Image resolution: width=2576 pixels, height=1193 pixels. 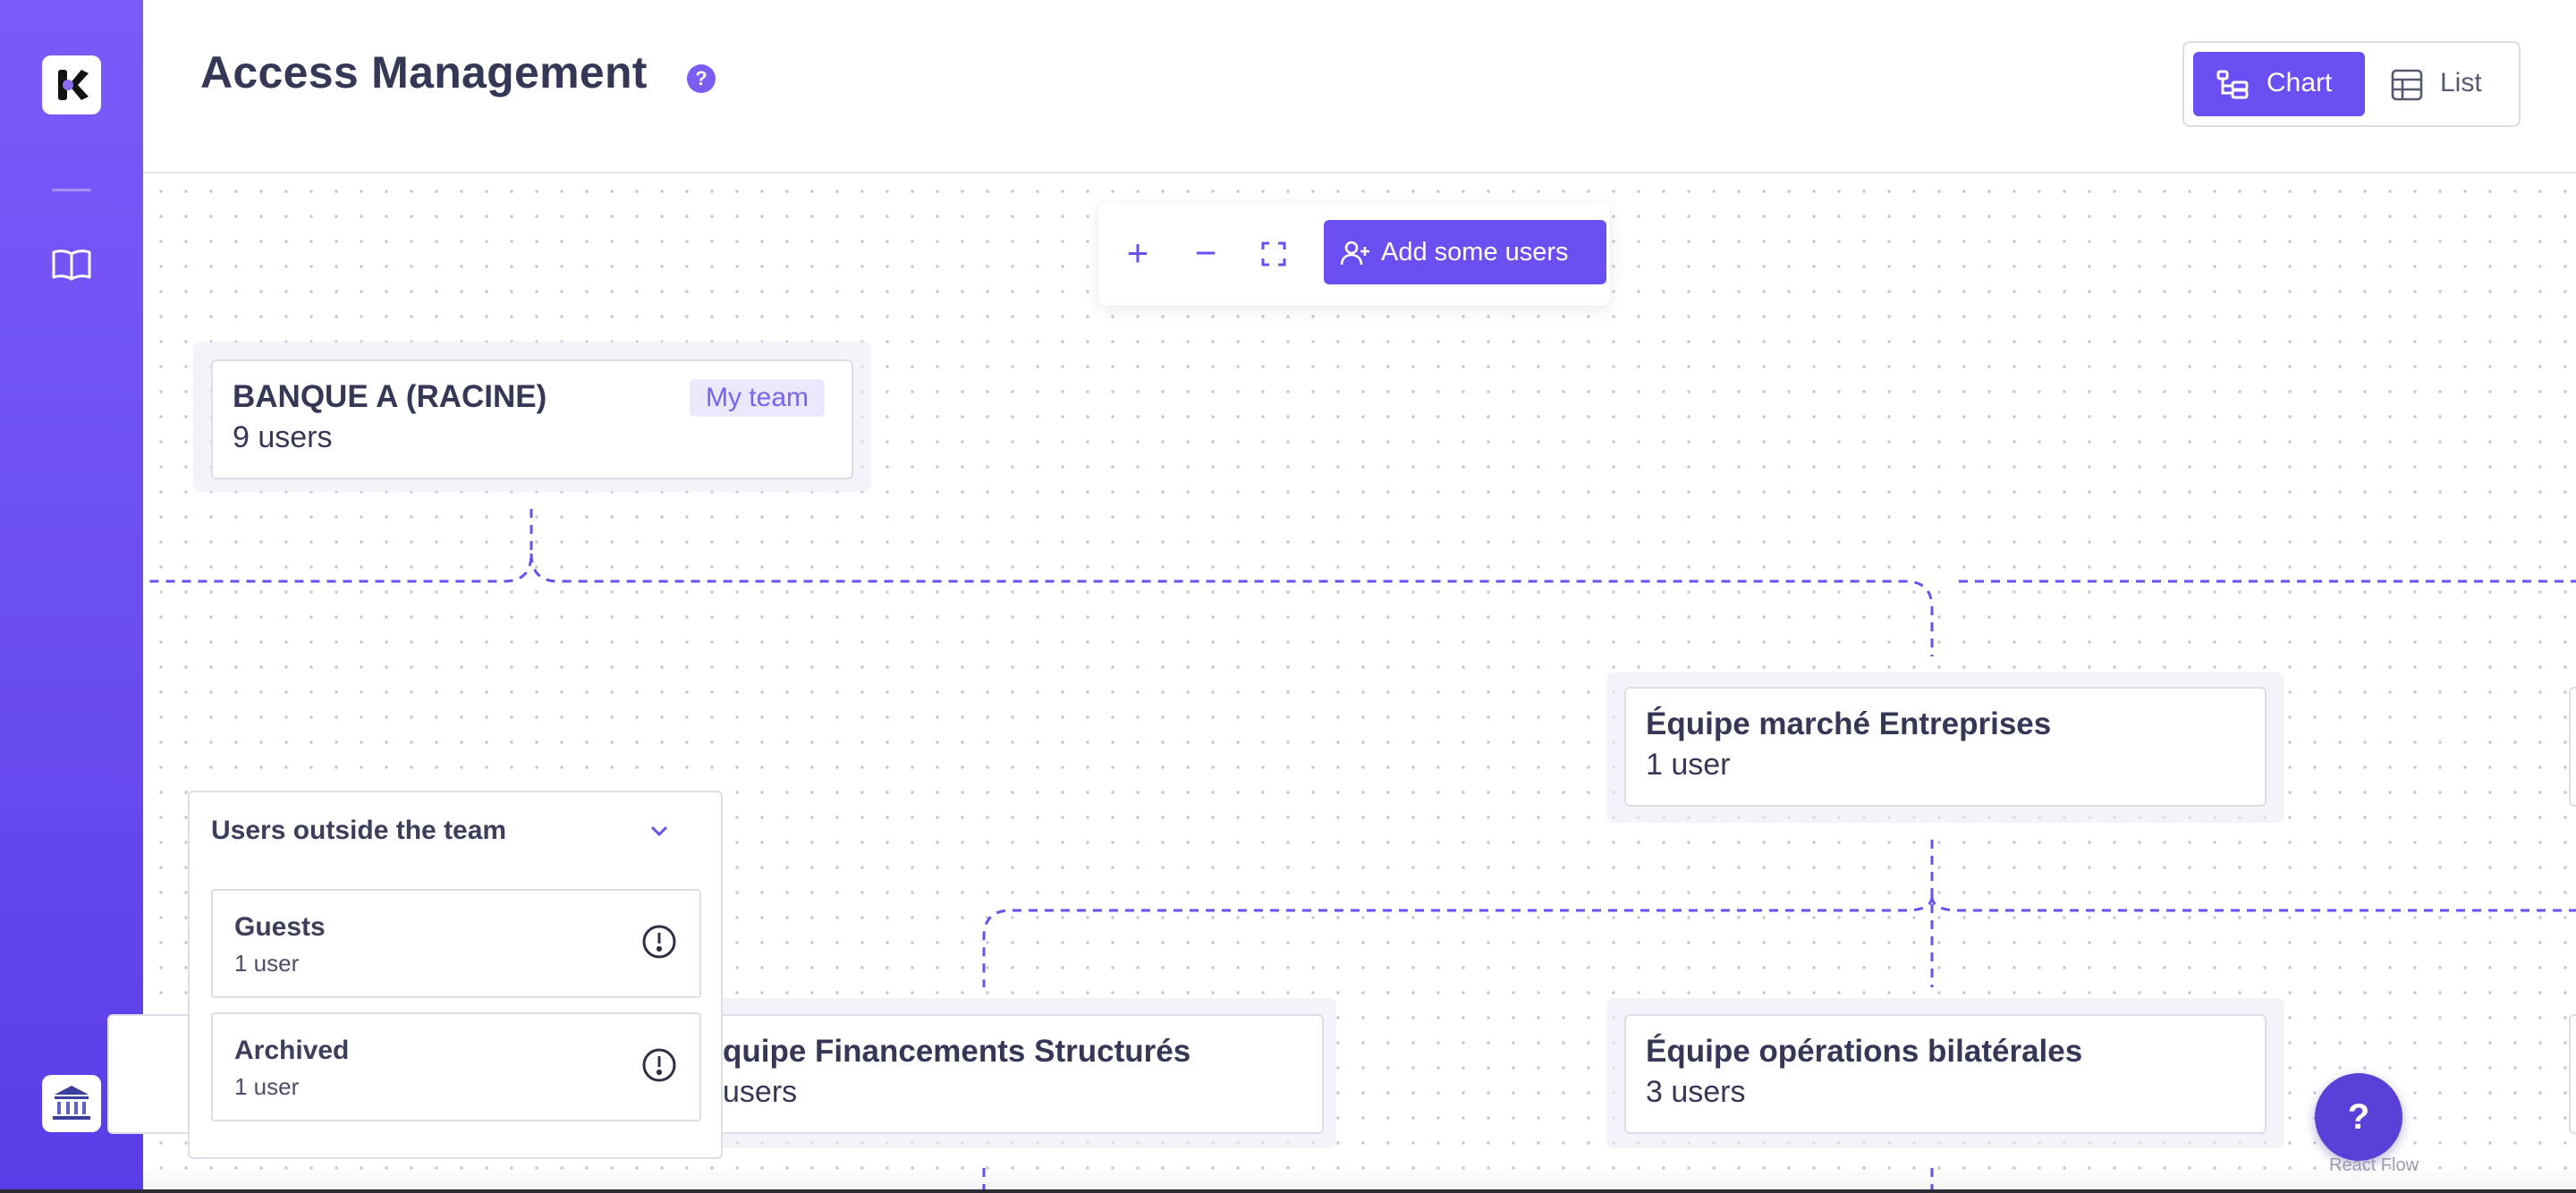 What do you see at coordinates (1137, 254) in the screenshot?
I see `zoom-in-button: +` at bounding box center [1137, 254].